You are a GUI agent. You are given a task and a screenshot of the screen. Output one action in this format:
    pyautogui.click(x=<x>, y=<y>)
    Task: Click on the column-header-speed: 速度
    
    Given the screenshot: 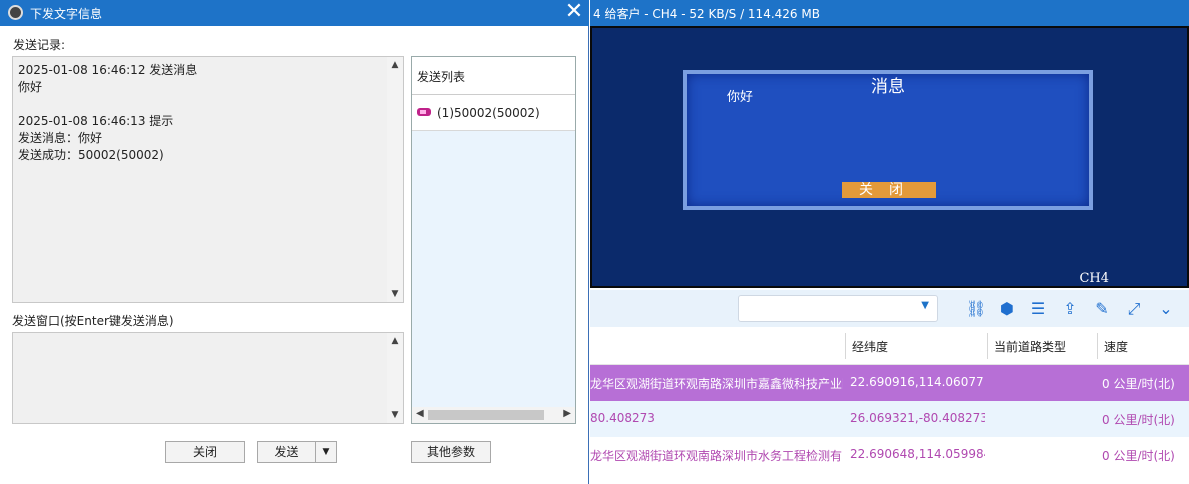 What is the action you would take?
    pyautogui.click(x=1116, y=346)
    